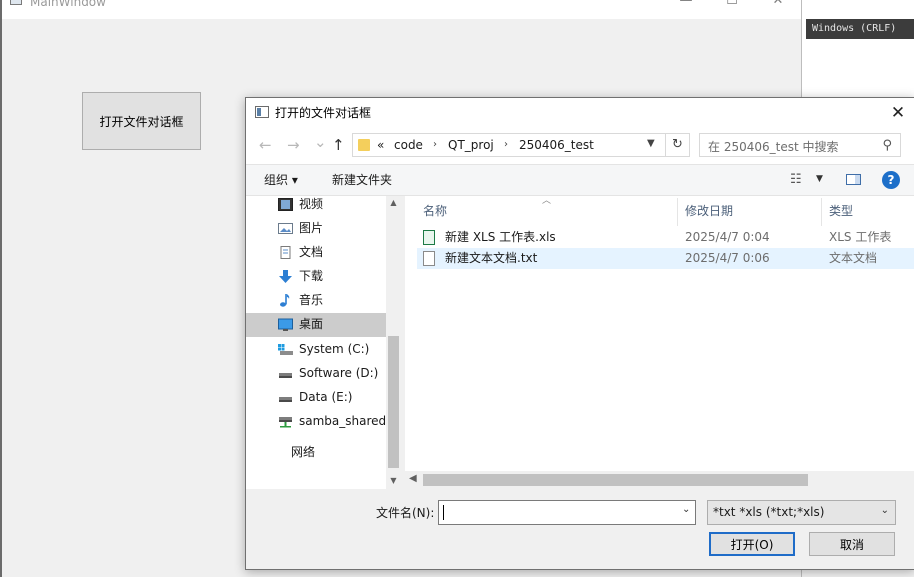  Describe the element at coordinates (141, 121) in the screenshot. I see `open-file-dialog-button: 打开文件对话框` at that location.